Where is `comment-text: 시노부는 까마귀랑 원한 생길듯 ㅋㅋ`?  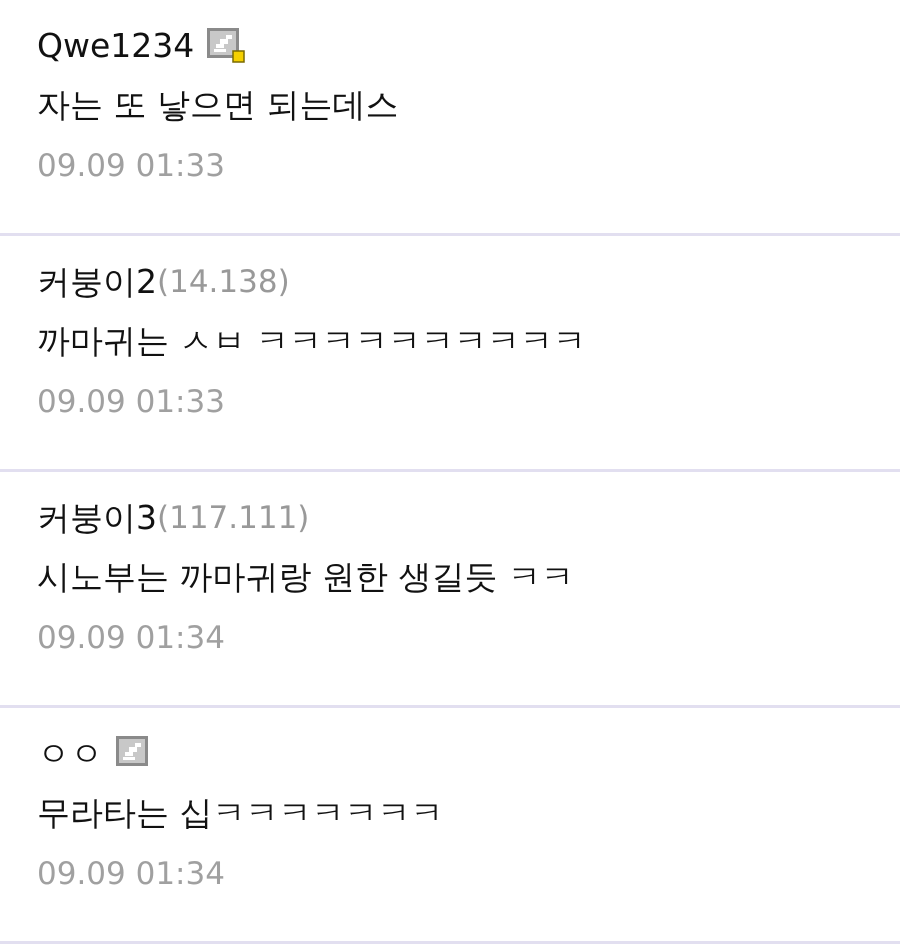
comment-text: 시노부는 까마귀랑 원한 생길듯 ㅋㅋ is located at coordinates (306, 577).